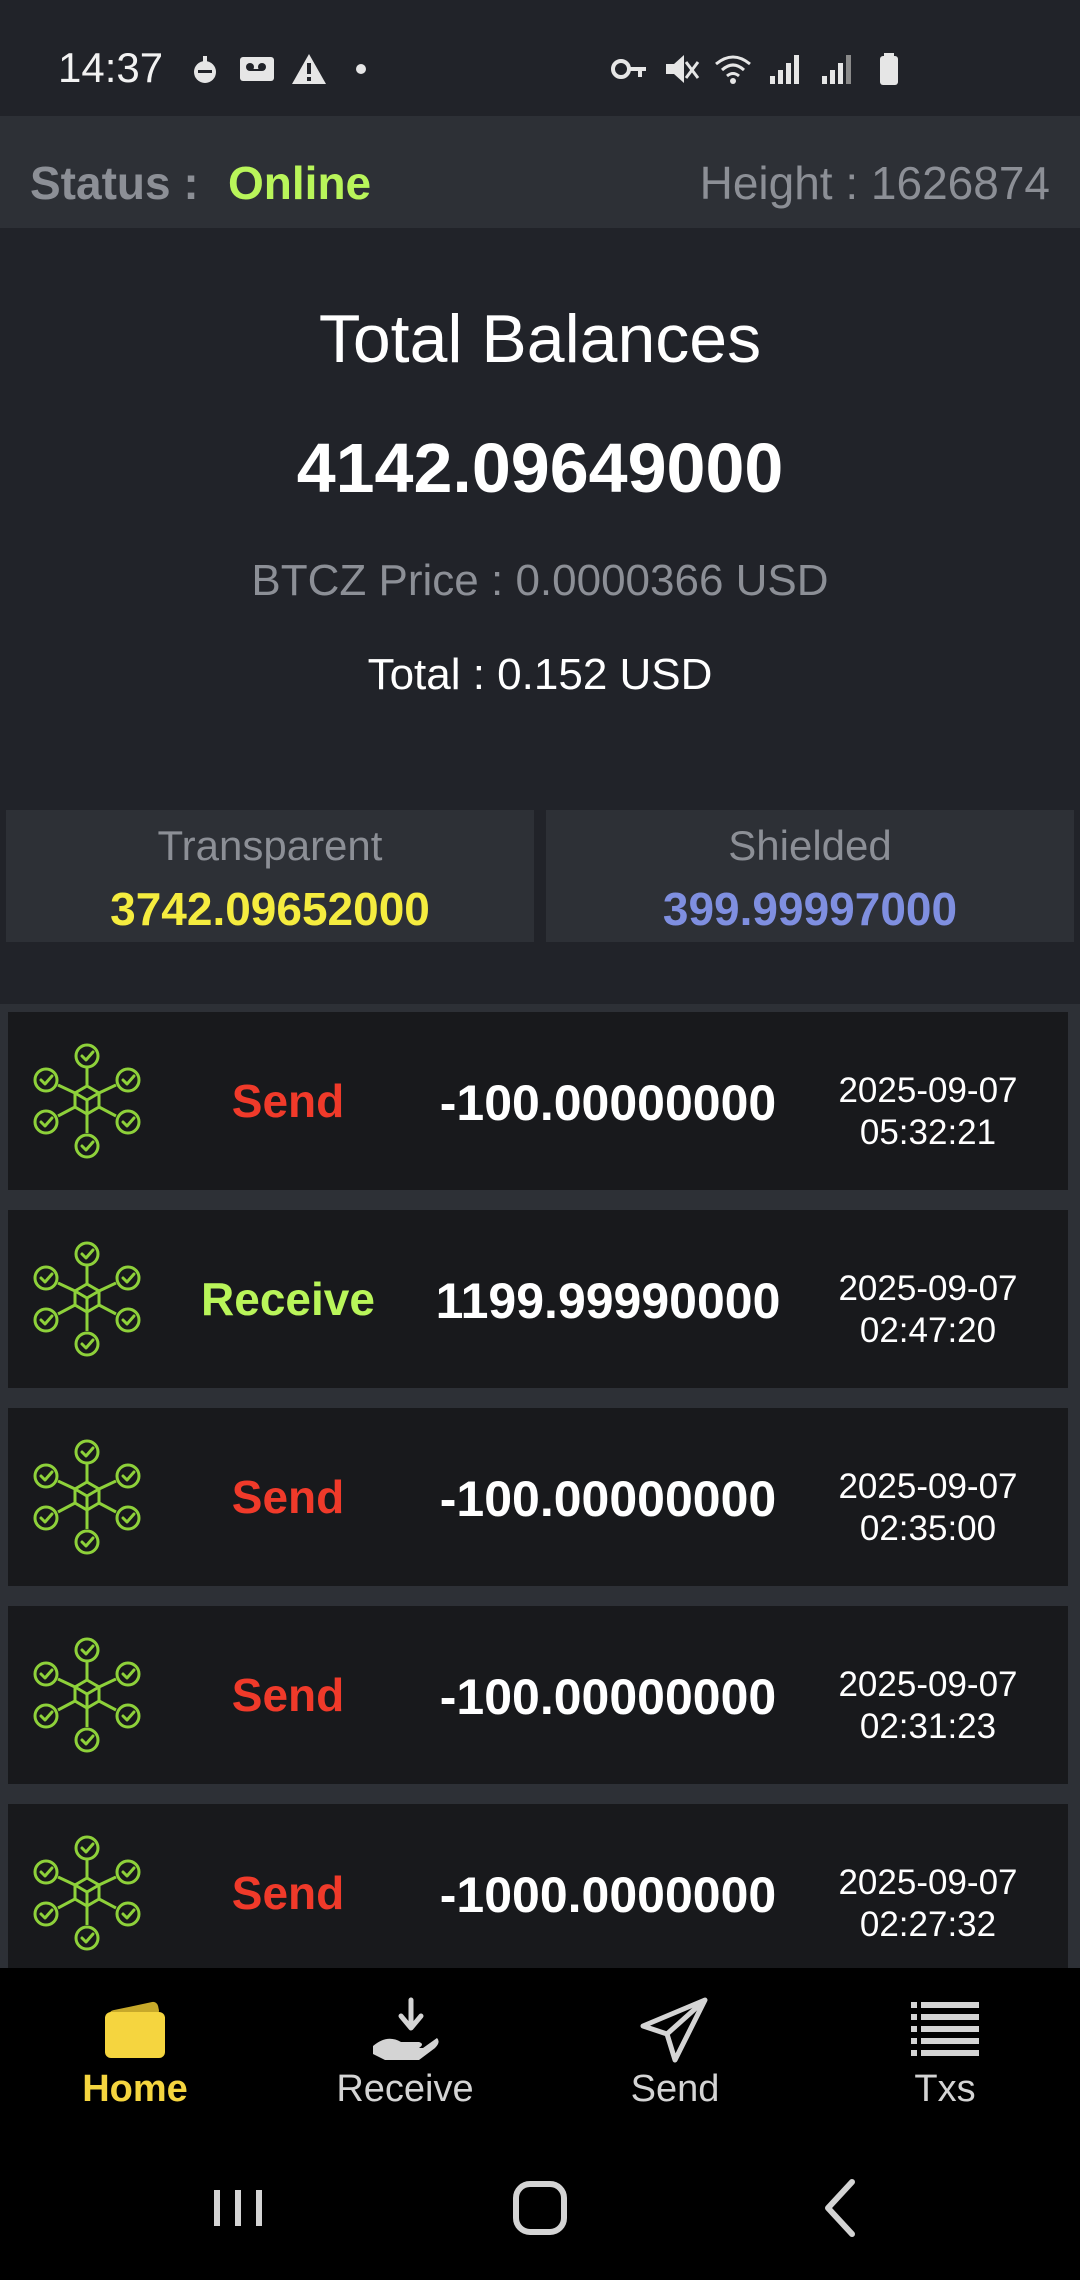 The image size is (1080, 2280). Describe the element at coordinates (205, 69) in the screenshot. I see `app-notification-icon` at that location.